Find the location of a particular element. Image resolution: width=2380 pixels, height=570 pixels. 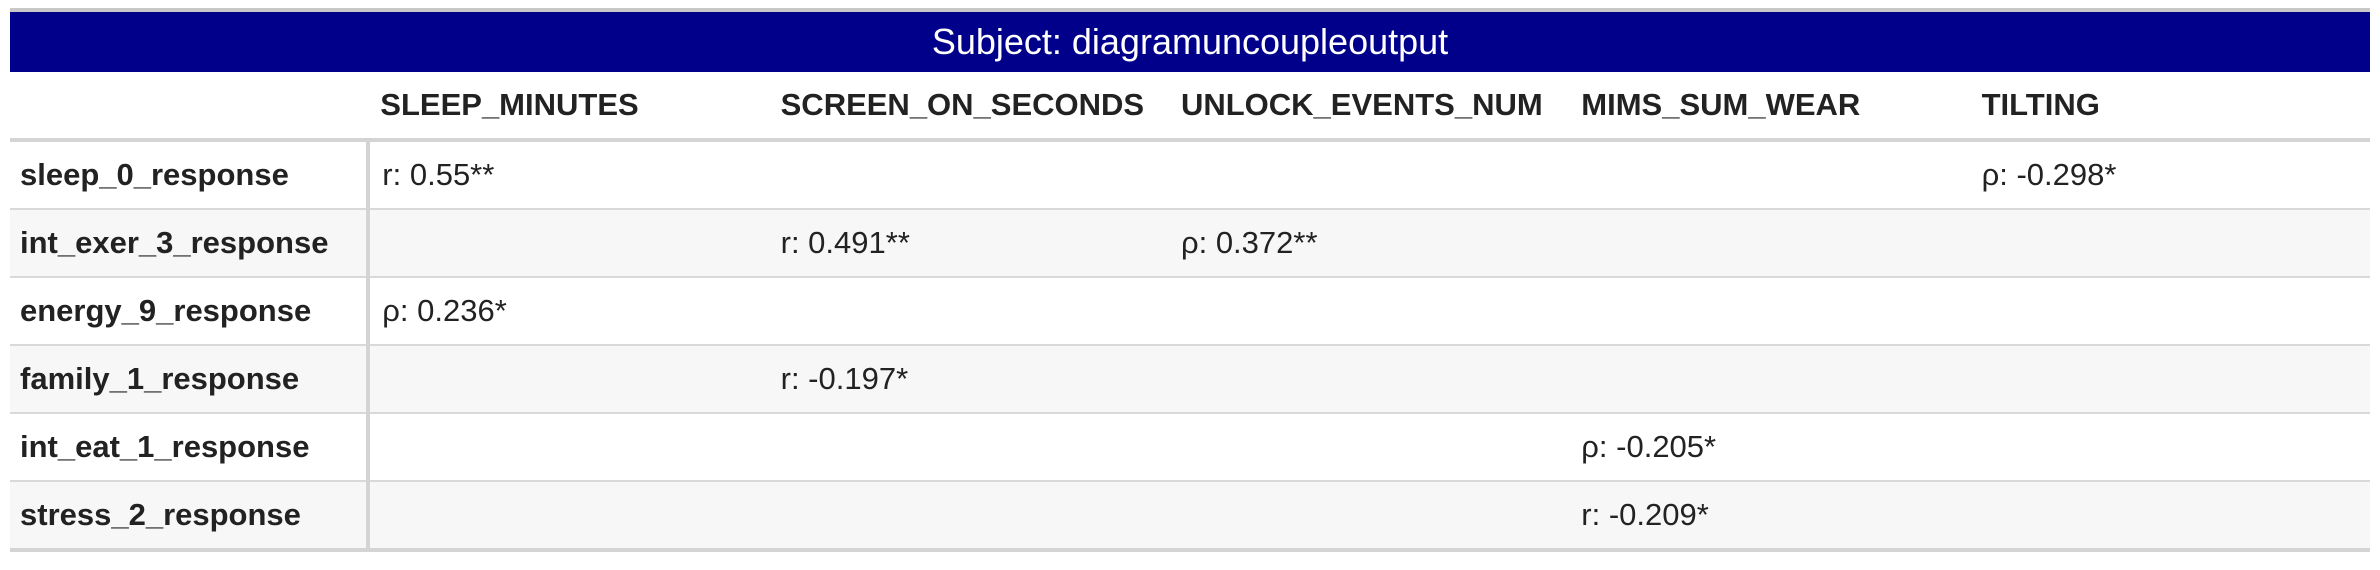

column-header: UNLOCK_EVENTS_NUM is located at coordinates (1369, 107).